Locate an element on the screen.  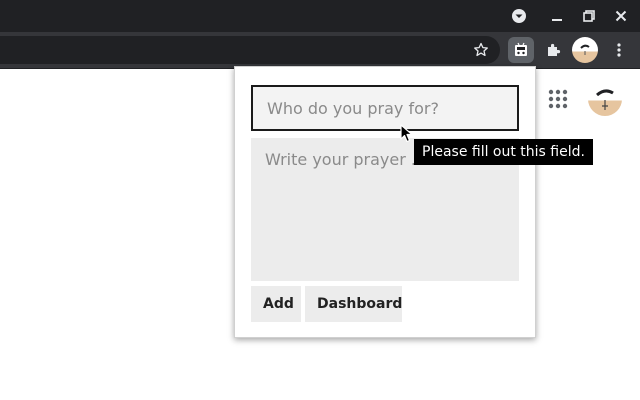
close-icon is located at coordinates (621, 16).